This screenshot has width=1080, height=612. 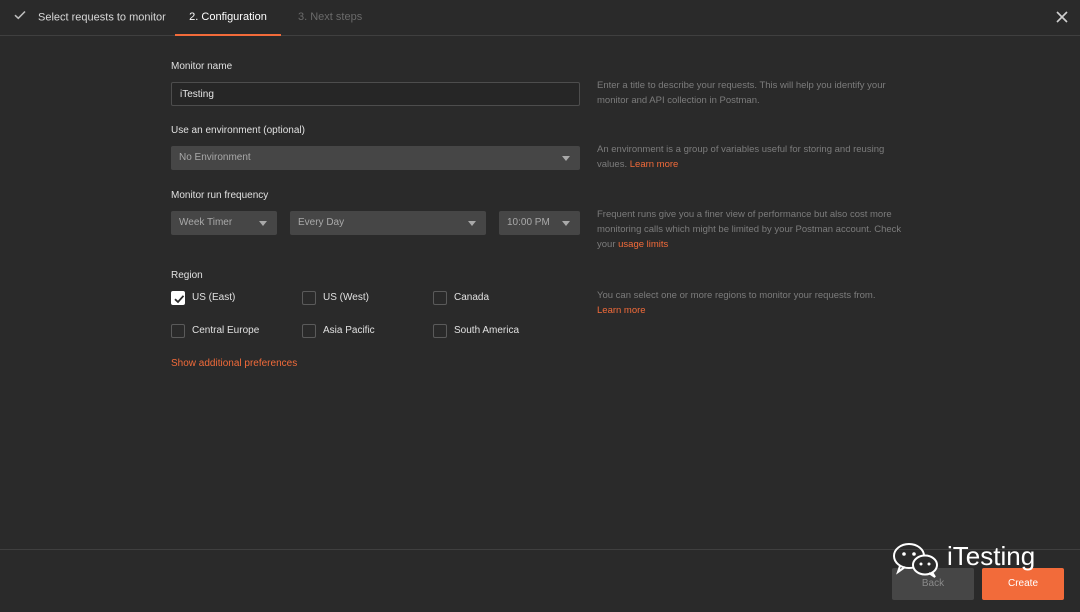 What do you see at coordinates (388, 223) in the screenshot?
I see `day-select: Every Day` at bounding box center [388, 223].